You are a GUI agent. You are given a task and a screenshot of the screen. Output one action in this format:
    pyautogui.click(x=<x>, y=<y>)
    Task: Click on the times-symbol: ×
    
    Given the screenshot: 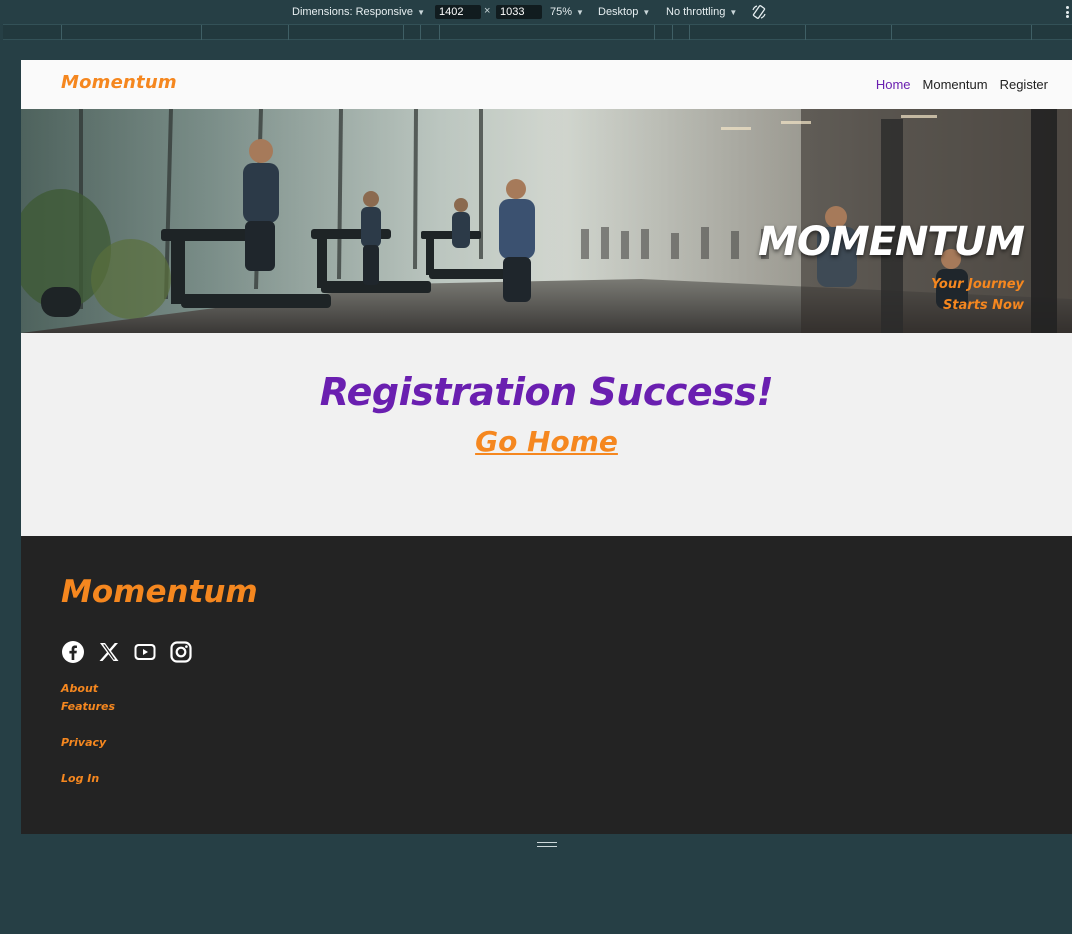 What is the action you would take?
    pyautogui.click(x=487, y=11)
    